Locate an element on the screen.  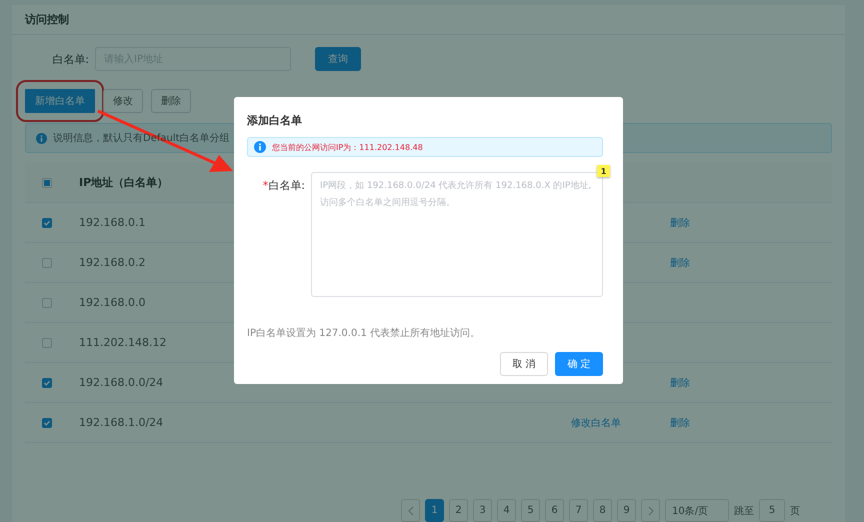
ip-cell: 111.202.148.12 is located at coordinates (122, 342).